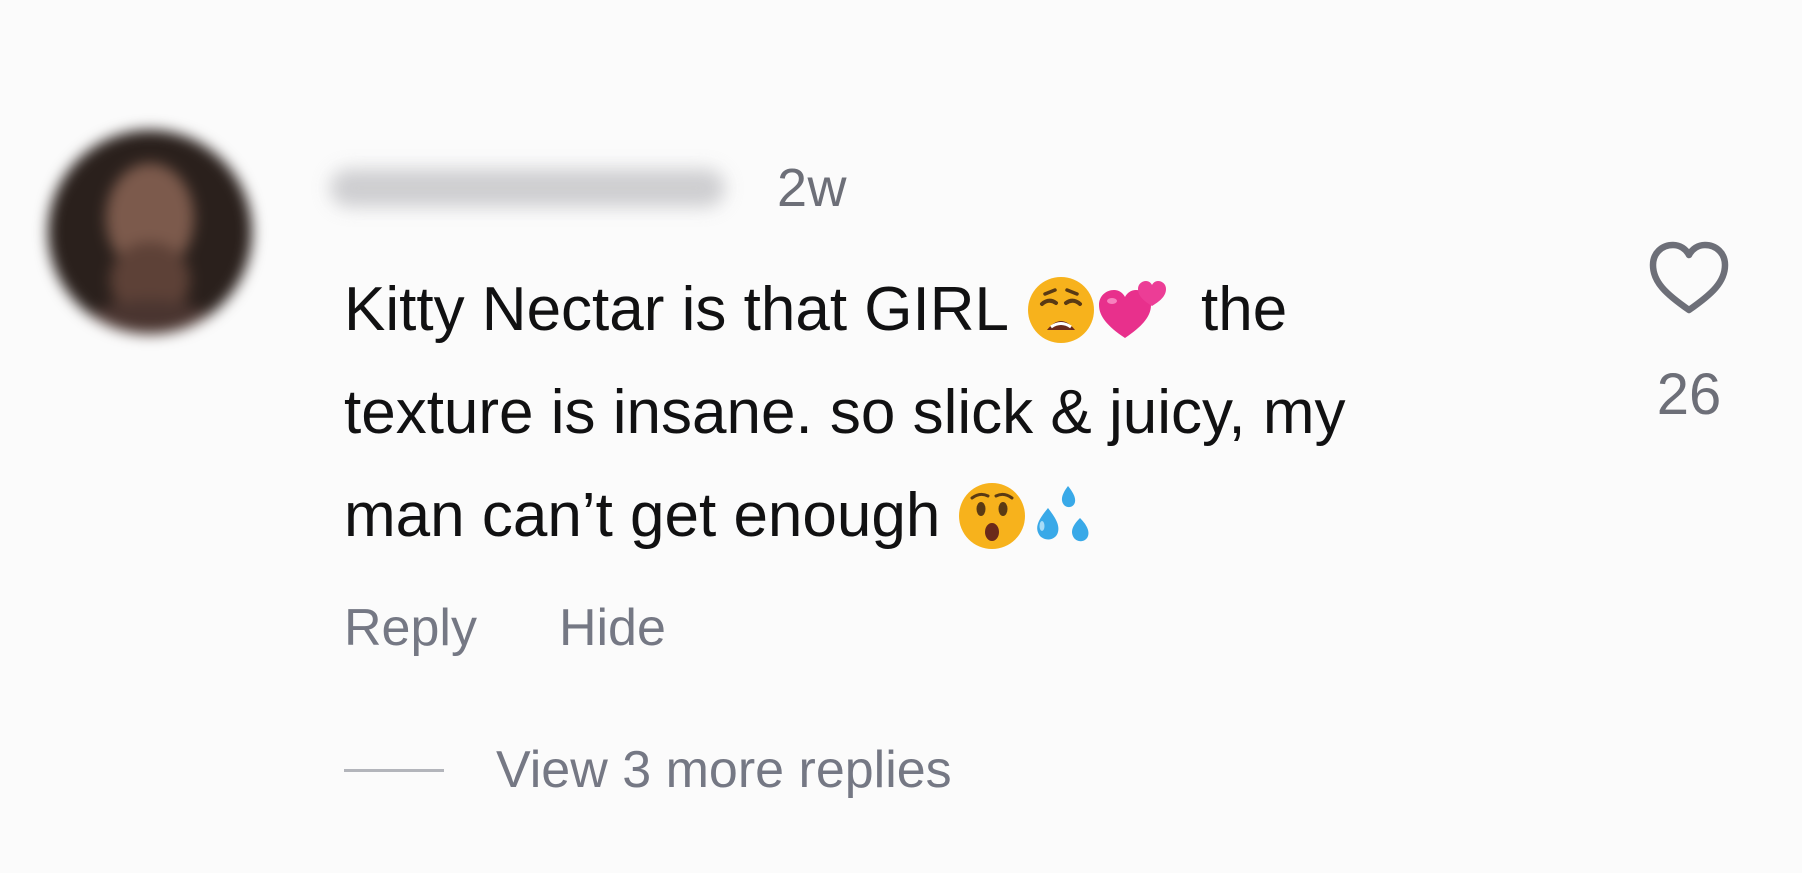  Describe the element at coordinates (612, 628) in the screenshot. I see `hide-button: Hide` at that location.